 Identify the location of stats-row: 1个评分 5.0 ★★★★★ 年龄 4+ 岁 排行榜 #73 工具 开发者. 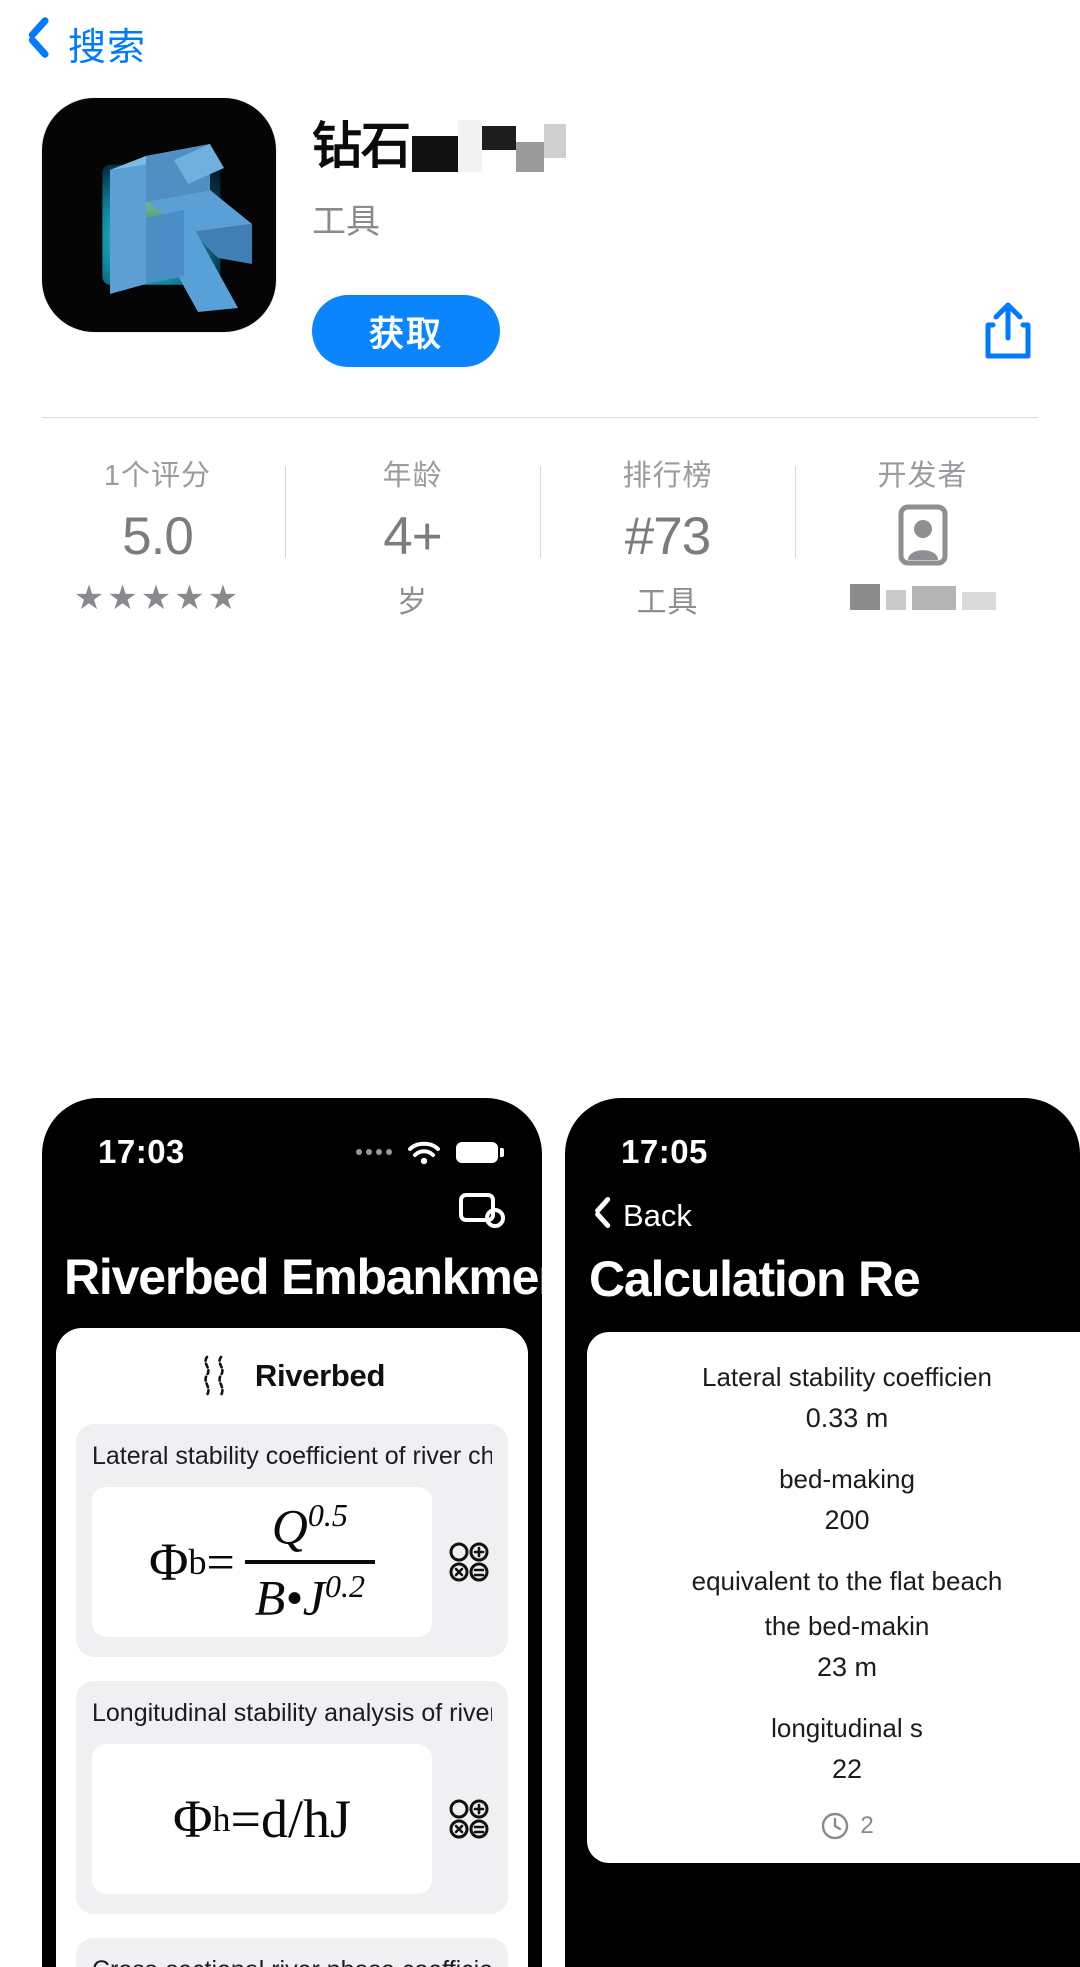
(540, 519).